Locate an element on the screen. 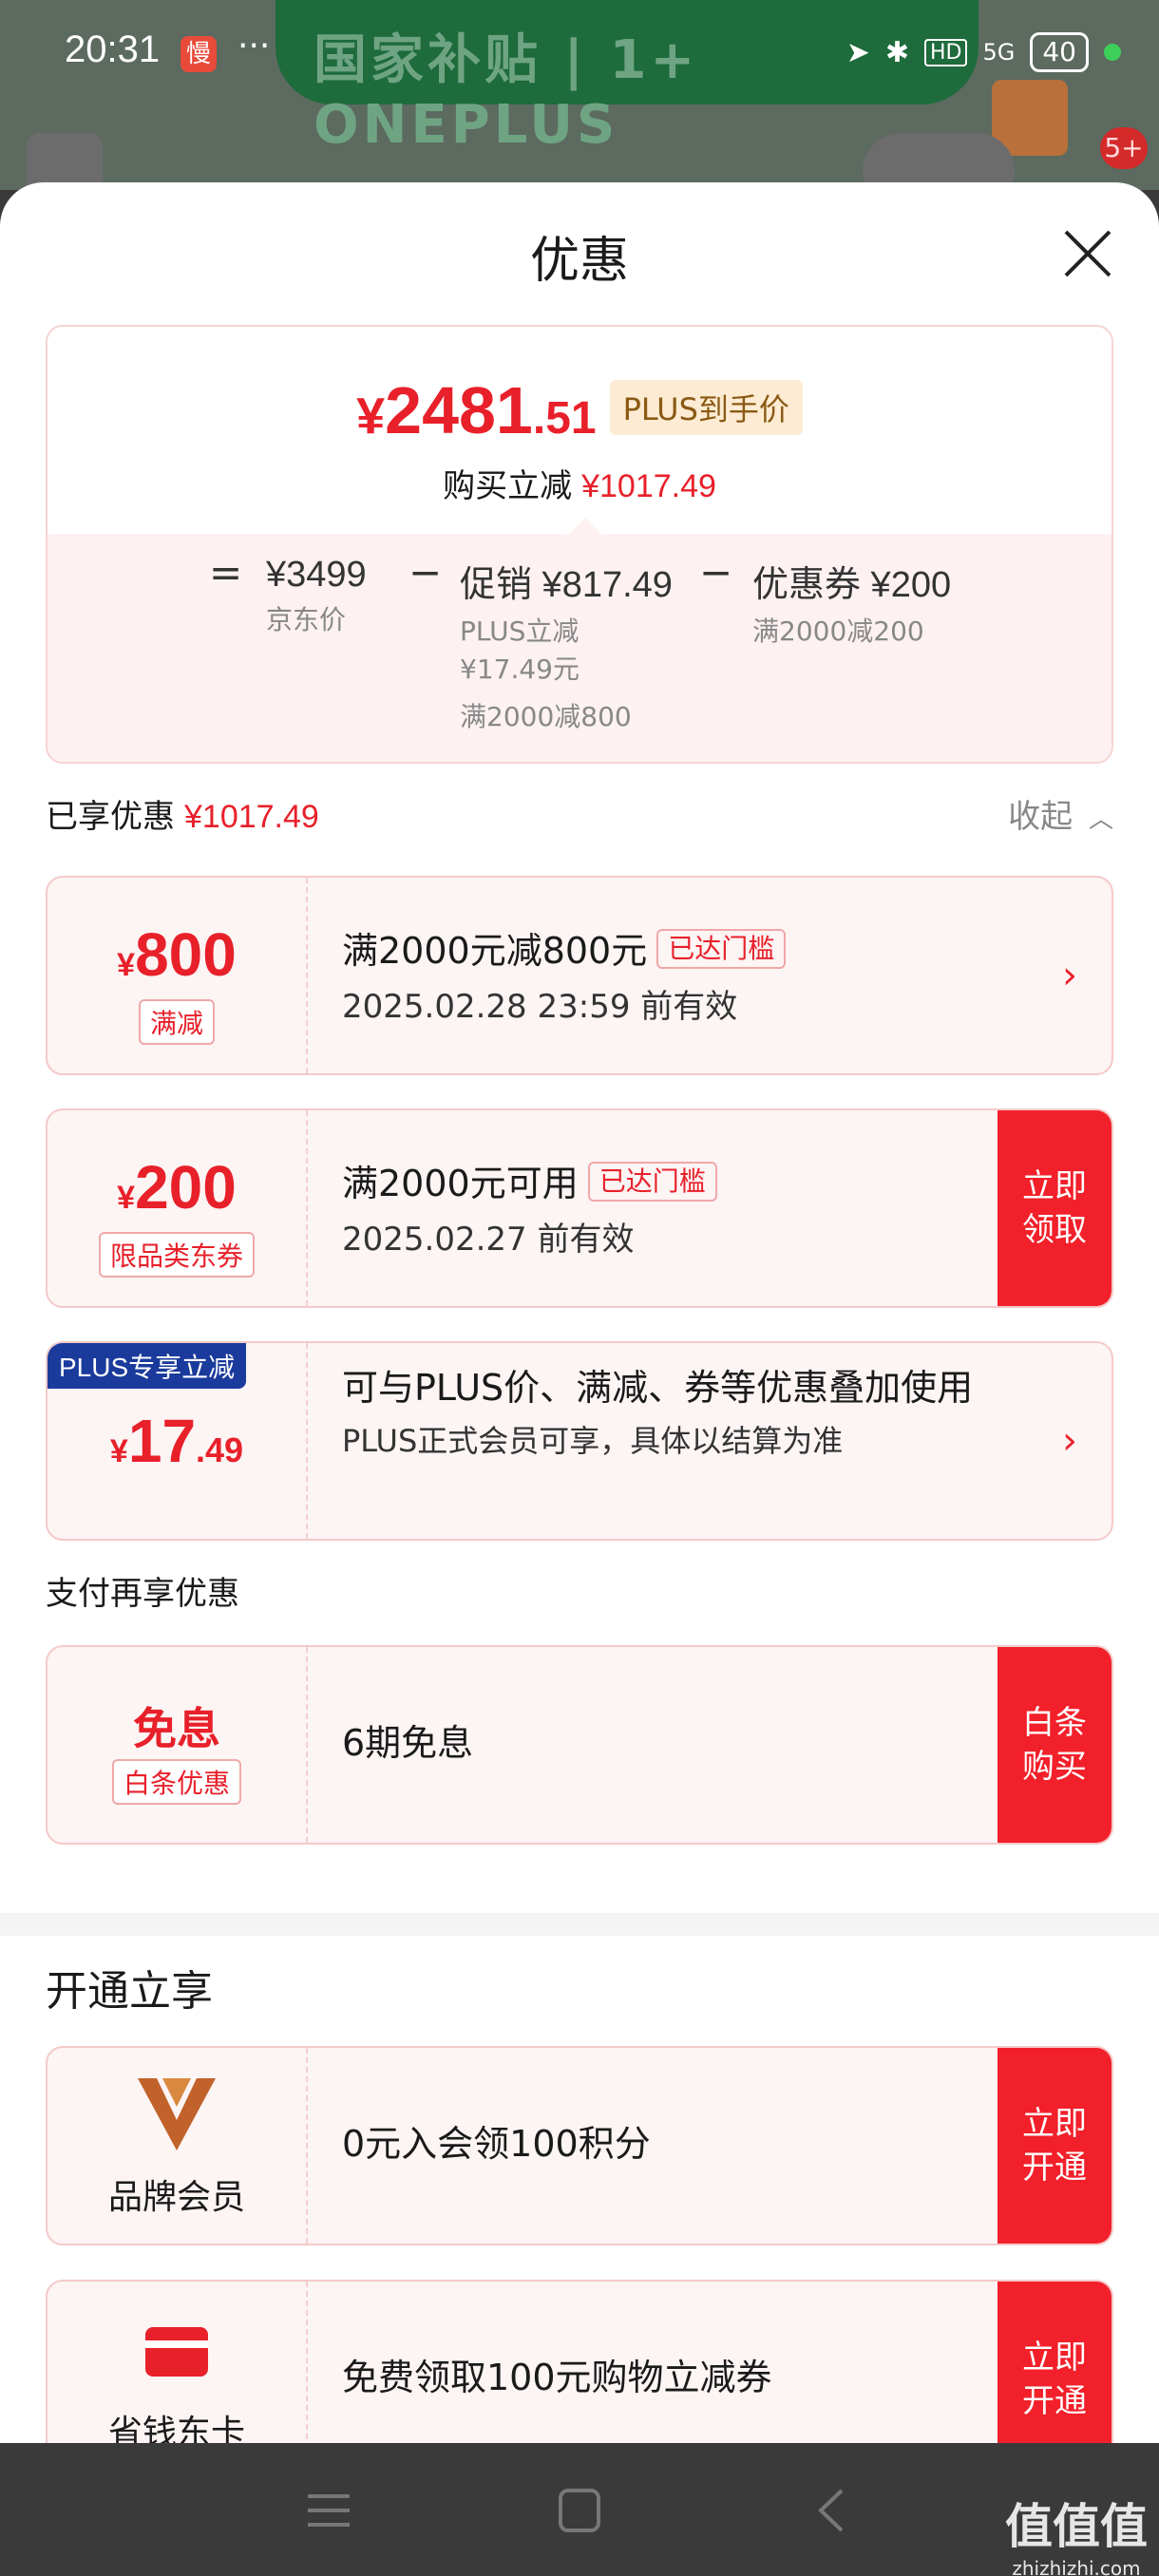 The image size is (1159, 2576). brand-member-label: 品牌会员 is located at coordinates (176, 2197).